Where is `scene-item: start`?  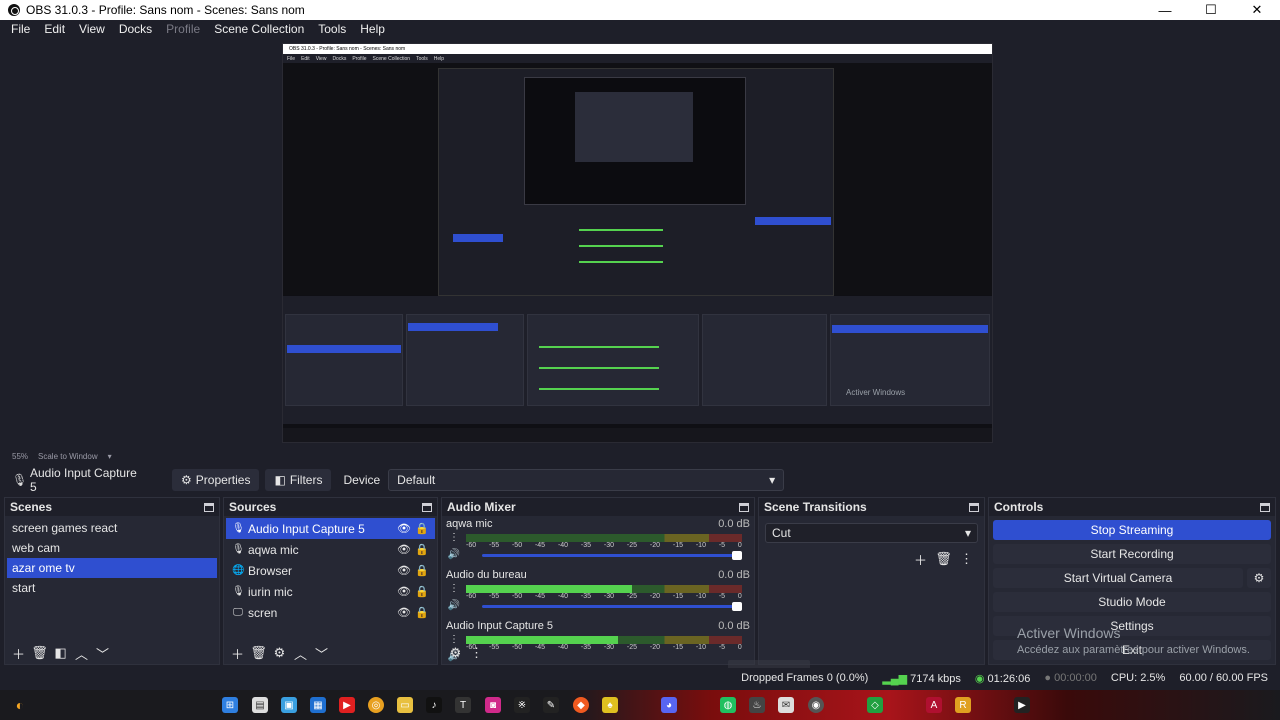
scene-item: start is located at coordinates (112, 588).